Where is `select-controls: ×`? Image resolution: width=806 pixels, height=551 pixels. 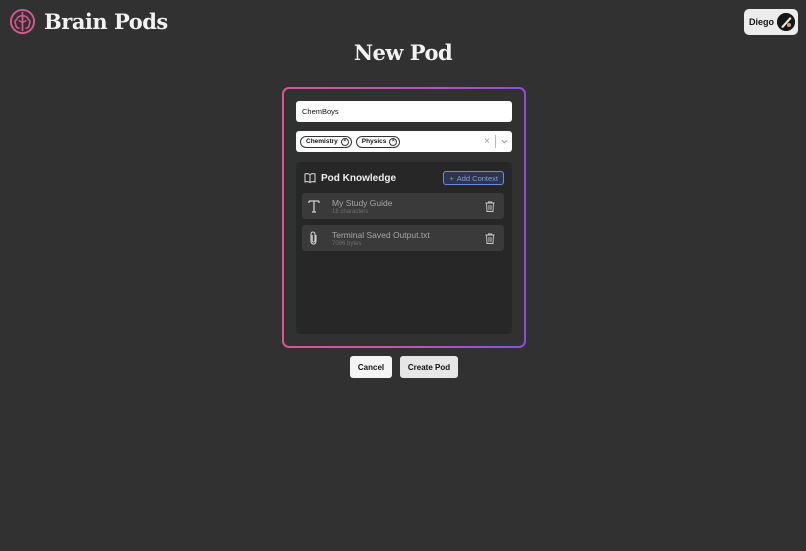
select-controls: × is located at coordinates (496, 141).